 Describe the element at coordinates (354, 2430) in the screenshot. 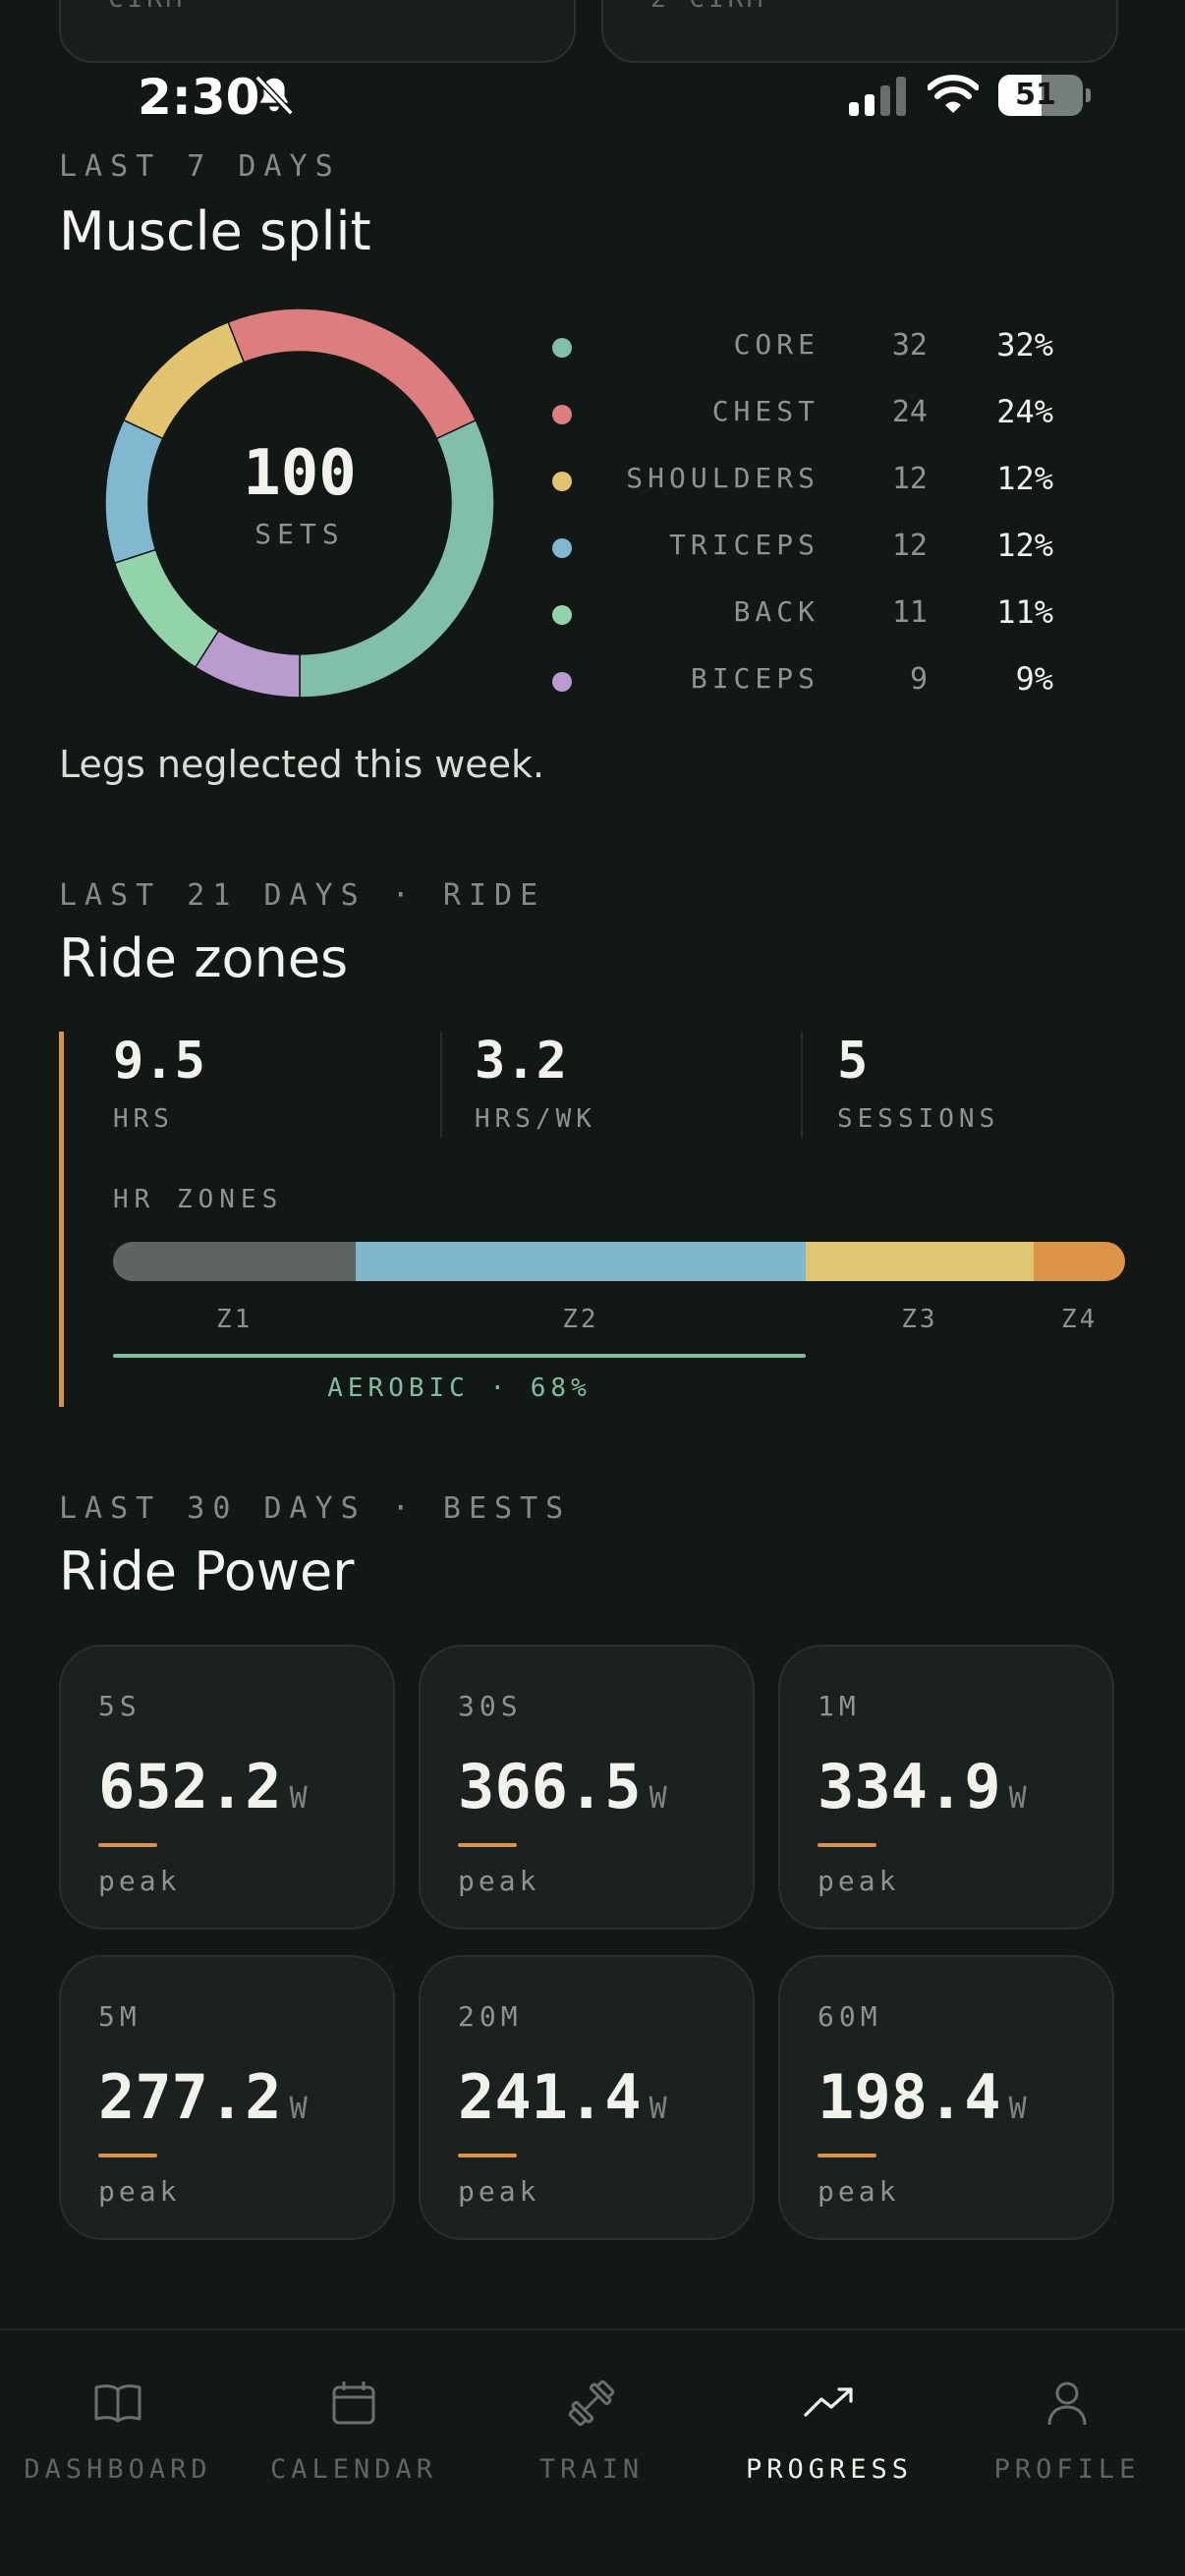

I see `nav-calendar: CALENDAR` at that location.